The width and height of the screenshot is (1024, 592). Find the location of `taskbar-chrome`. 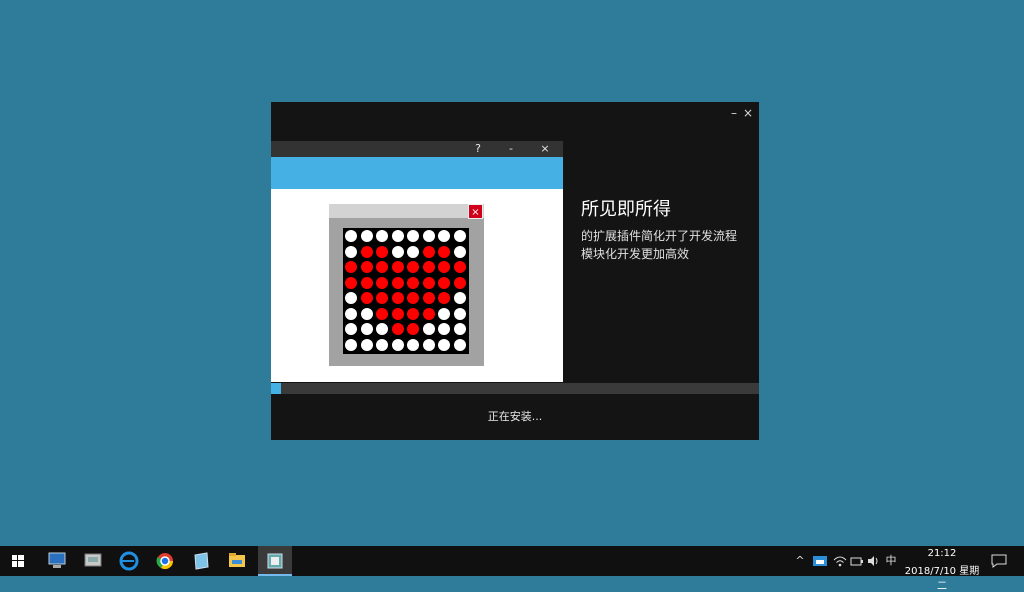

taskbar-chrome is located at coordinates (165, 561).